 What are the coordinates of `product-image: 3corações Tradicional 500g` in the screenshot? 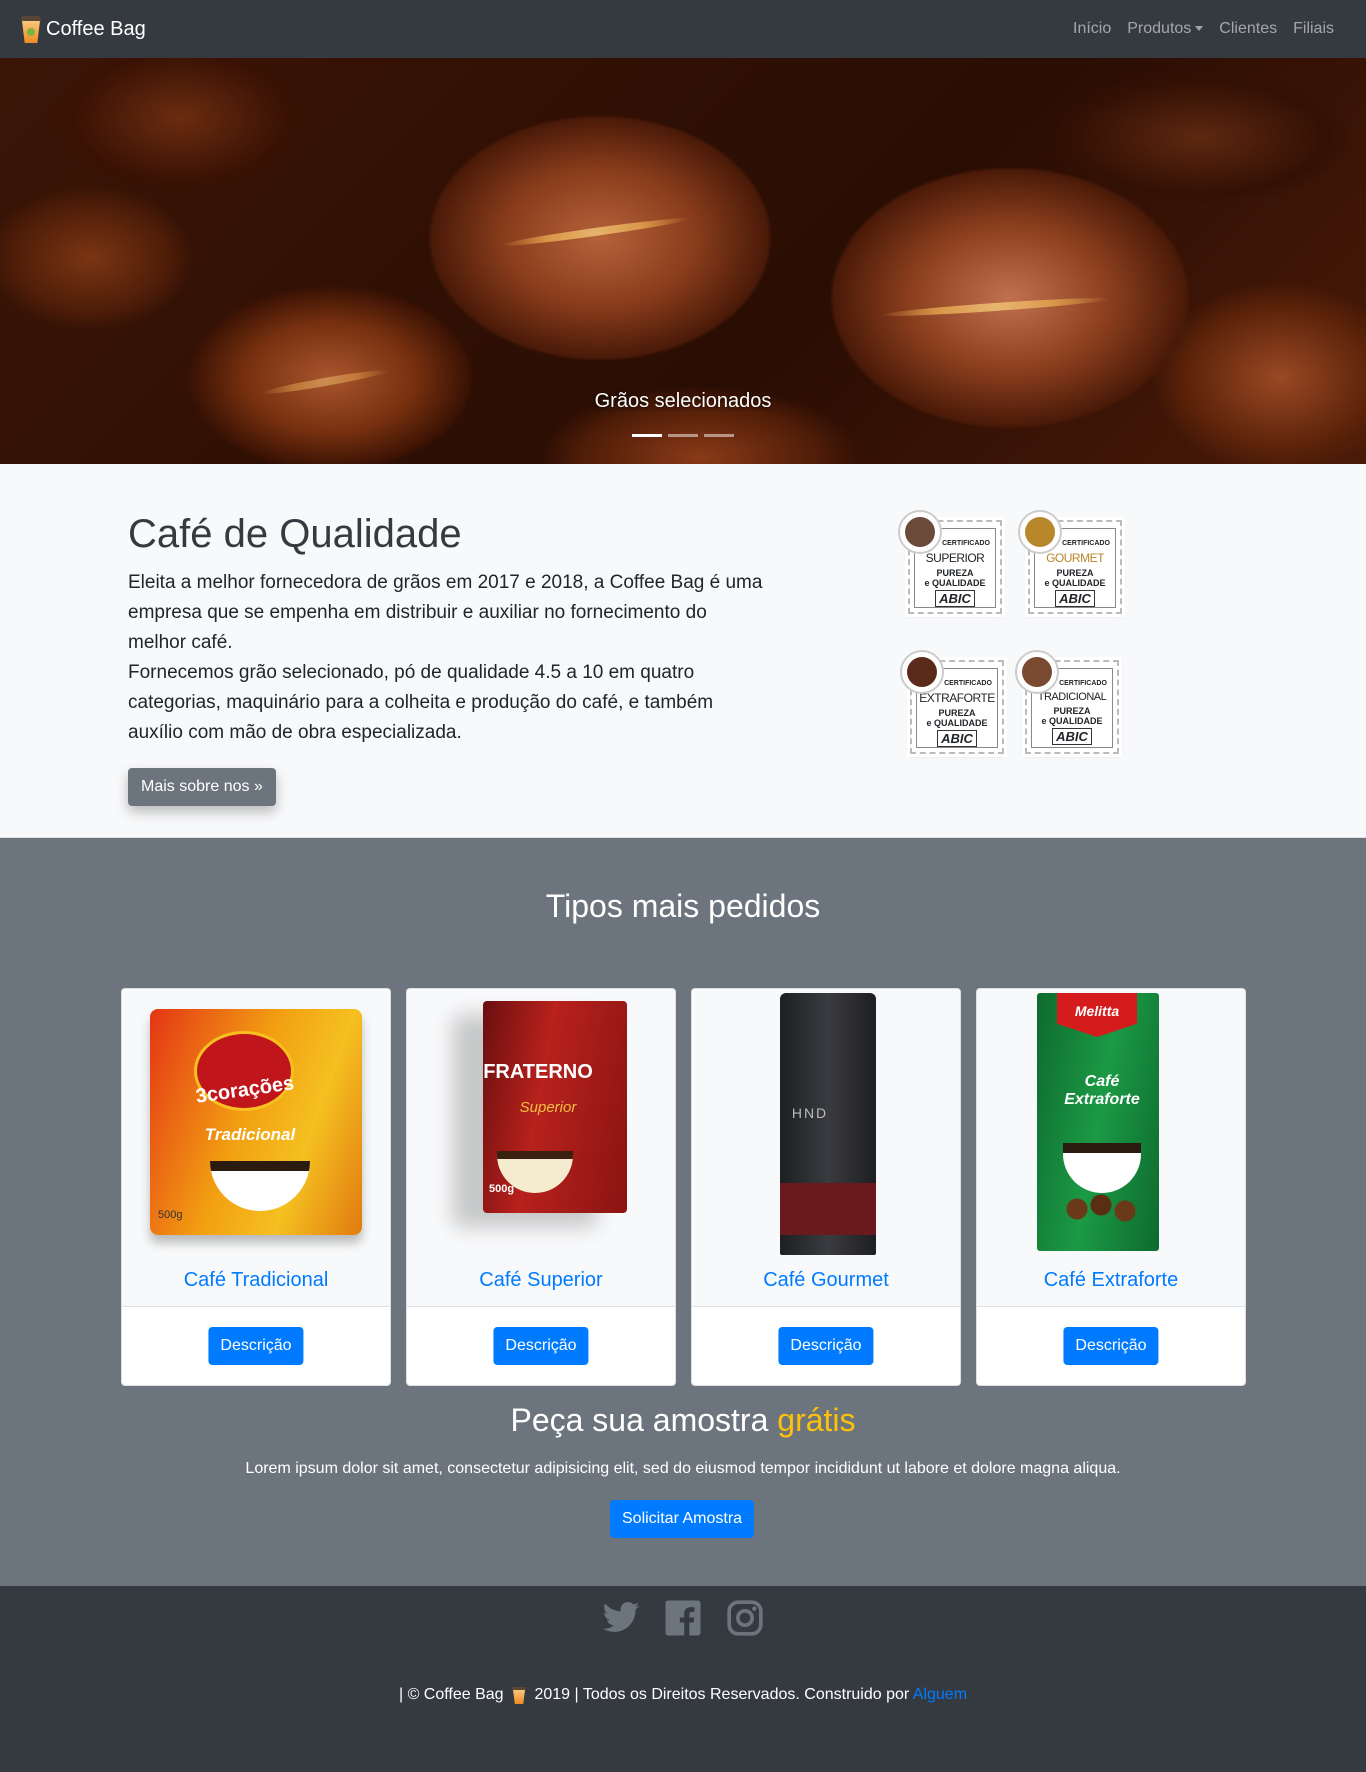 It's located at (256, 1148).